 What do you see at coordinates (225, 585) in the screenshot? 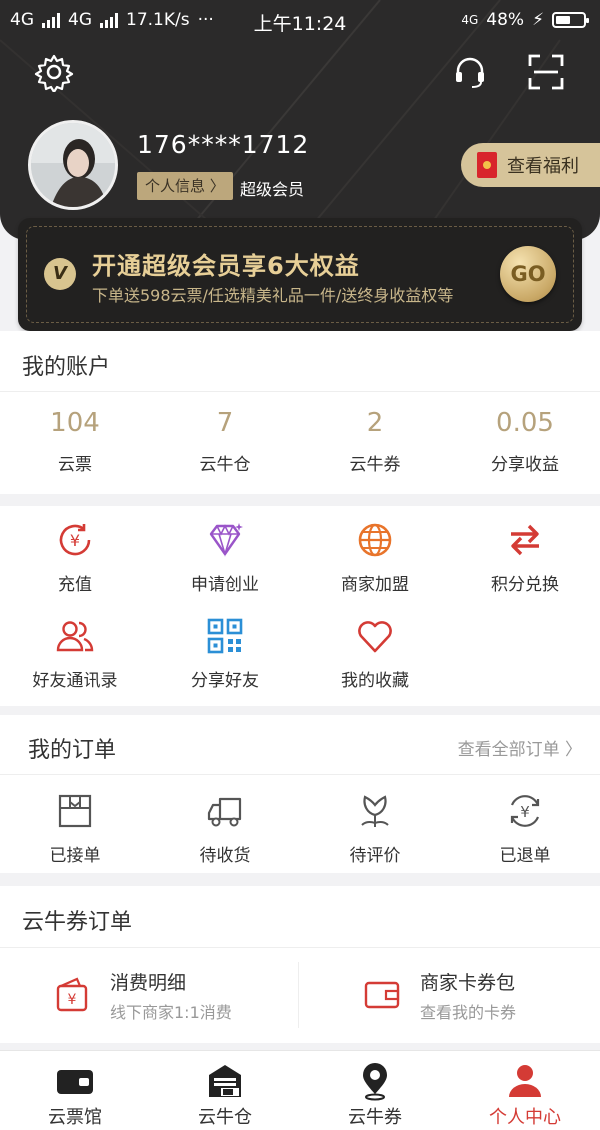
I see `service-label: 申请创业` at bounding box center [225, 585].